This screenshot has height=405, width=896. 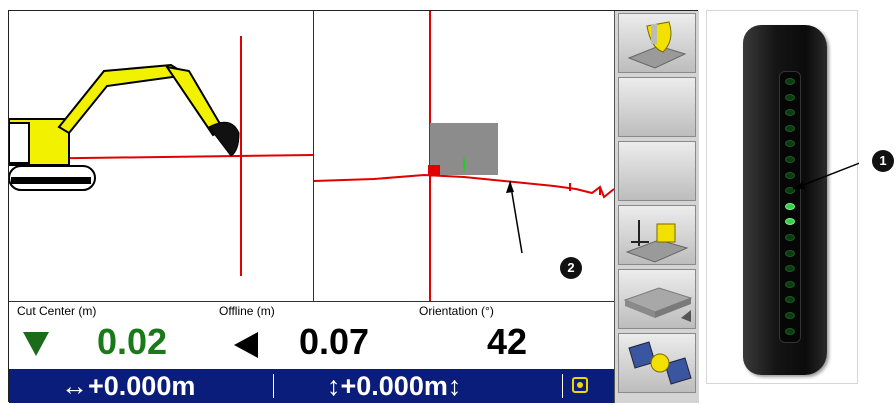 What do you see at coordinates (311, 386) in the screenshot?
I see `status-bar: ↔+0.000m ↕+0.000m↕` at bounding box center [311, 386].